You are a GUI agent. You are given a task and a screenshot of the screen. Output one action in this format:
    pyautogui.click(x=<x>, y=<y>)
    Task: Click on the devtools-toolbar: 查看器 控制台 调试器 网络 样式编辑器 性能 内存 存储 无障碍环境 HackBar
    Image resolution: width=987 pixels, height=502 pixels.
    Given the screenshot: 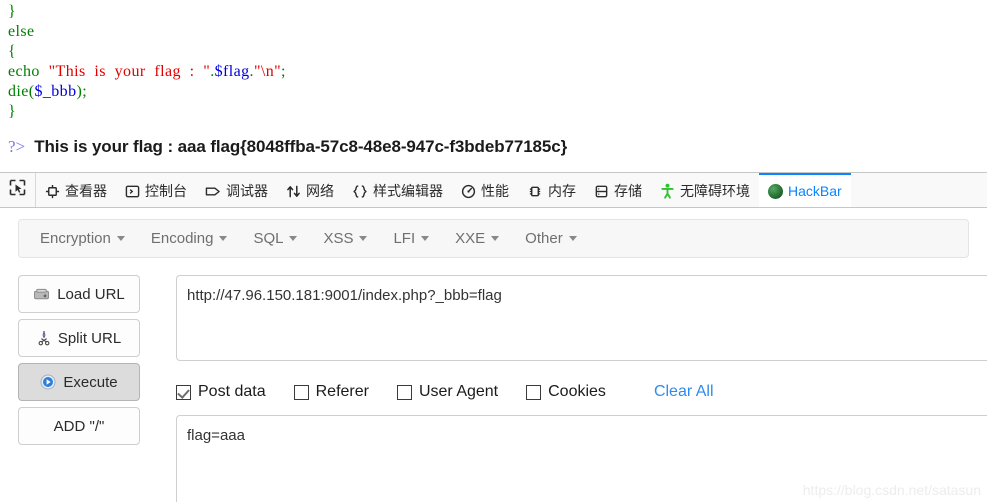 What is the action you would take?
    pyautogui.click(x=493, y=190)
    